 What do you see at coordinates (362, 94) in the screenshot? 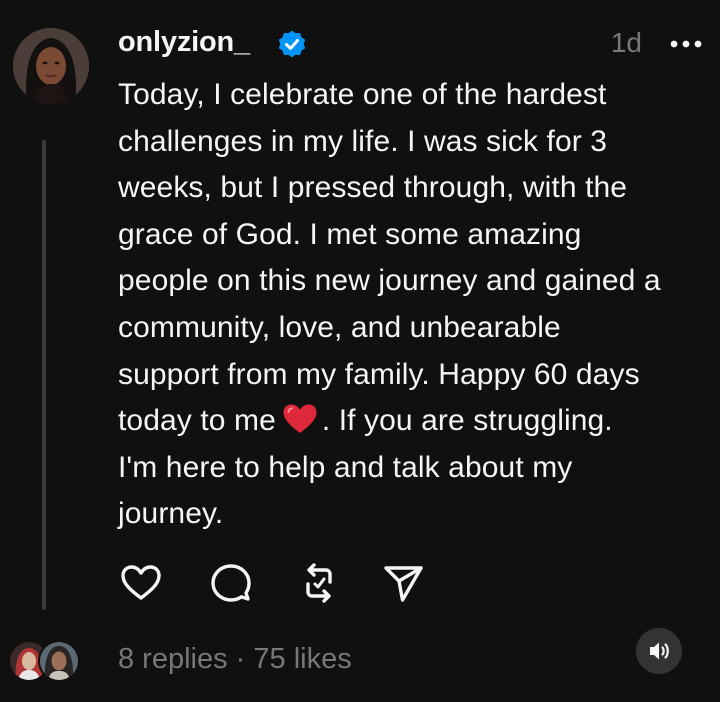
I see `post-text-line: Today, I celebrate one of the hardest` at bounding box center [362, 94].